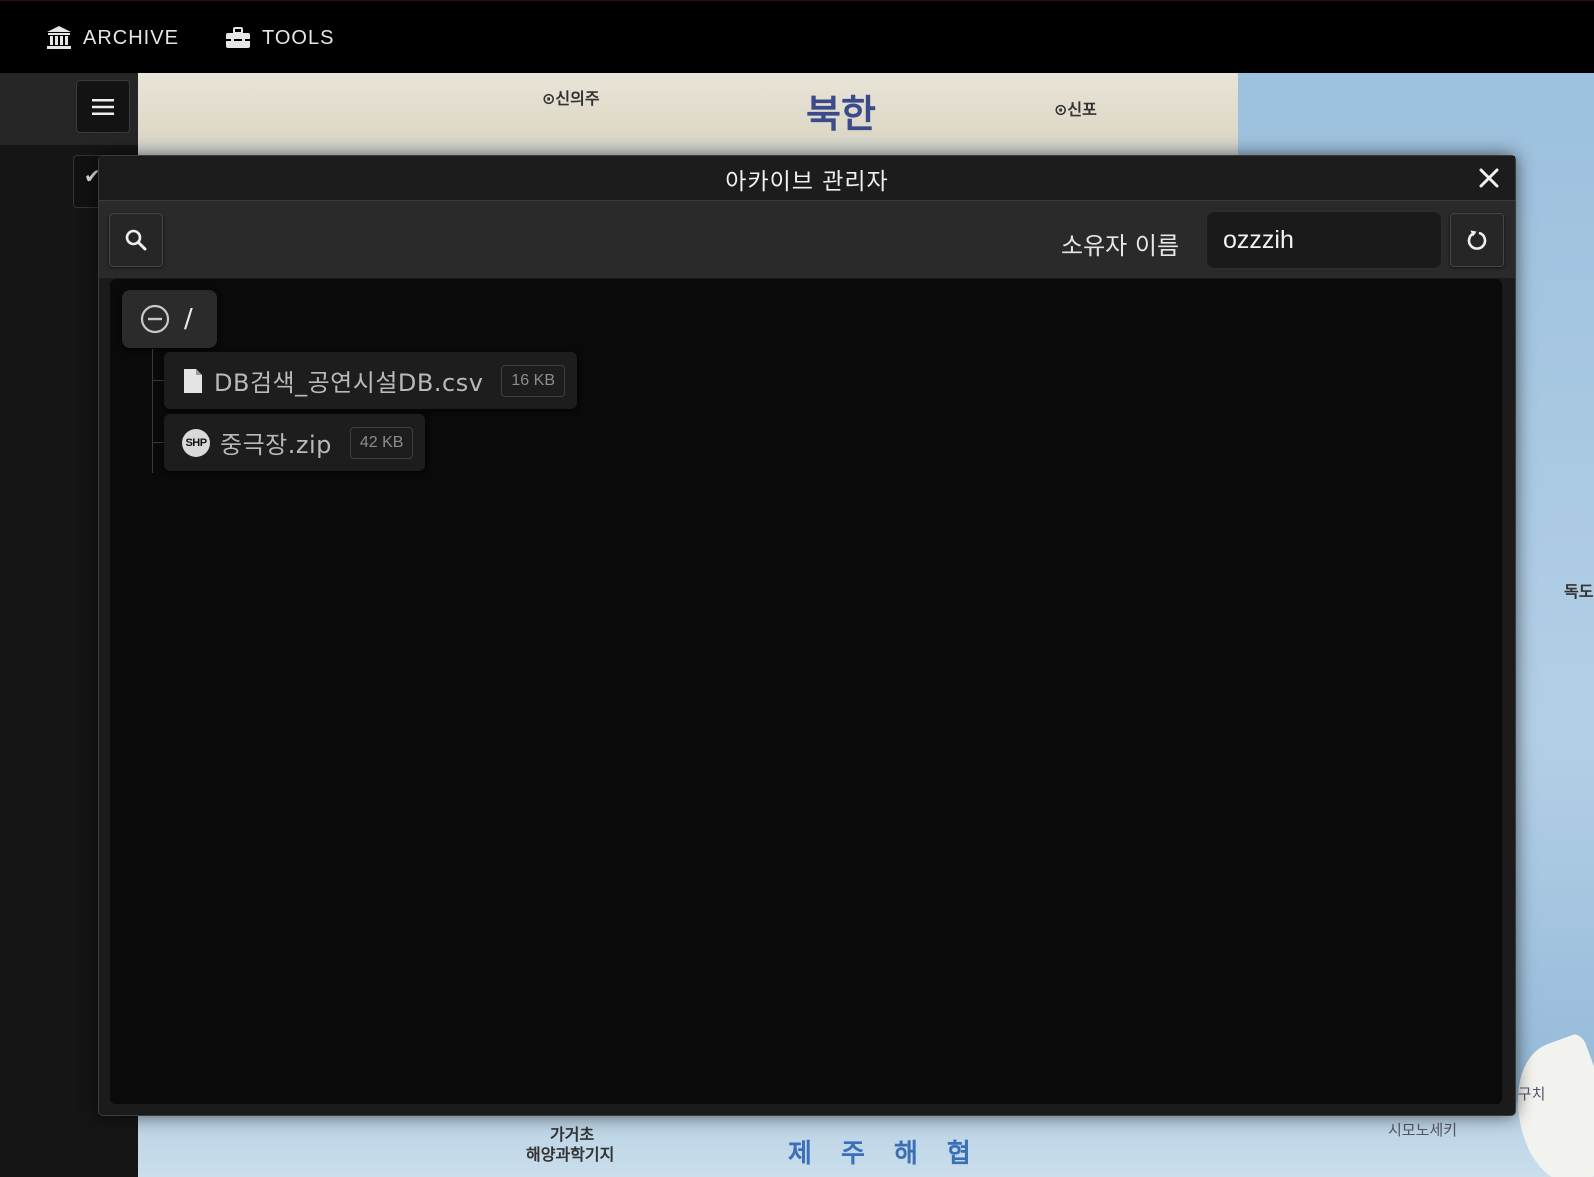 The width and height of the screenshot is (1594, 1177). I want to click on close-icon, so click(1489, 178).